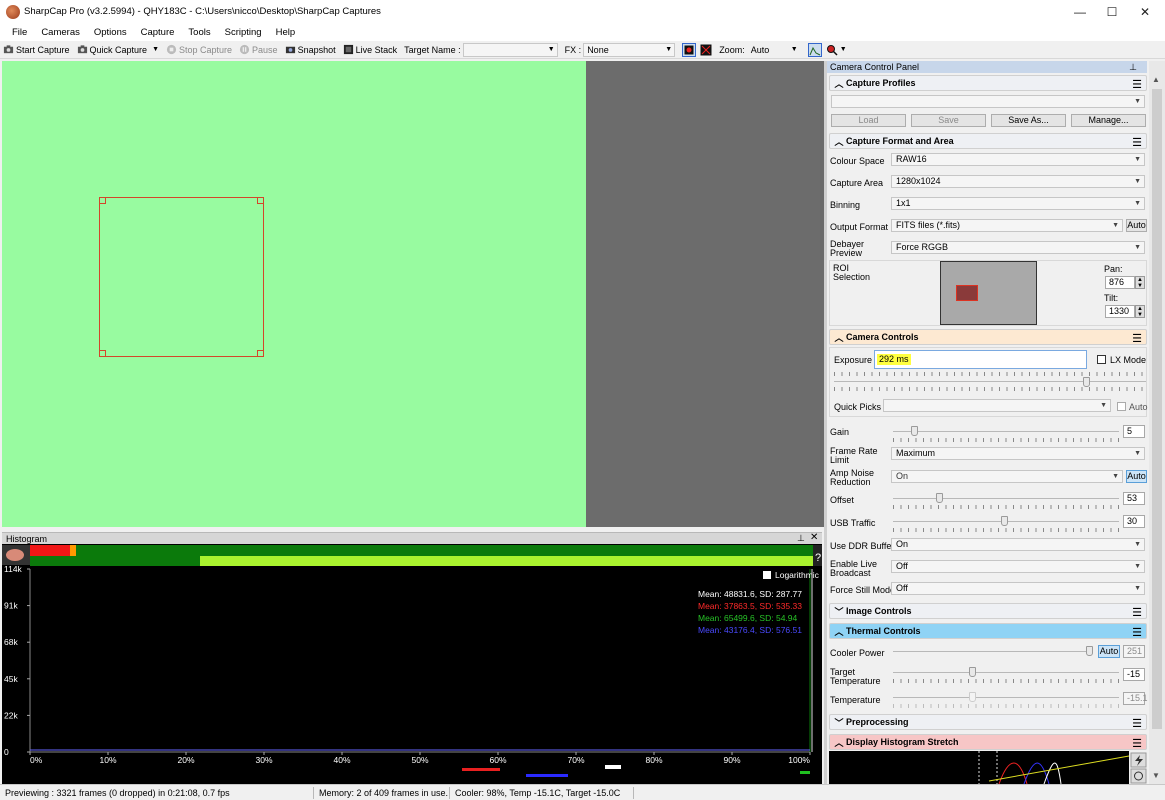  I want to click on tilt-input: 1330, so click(1120, 311).